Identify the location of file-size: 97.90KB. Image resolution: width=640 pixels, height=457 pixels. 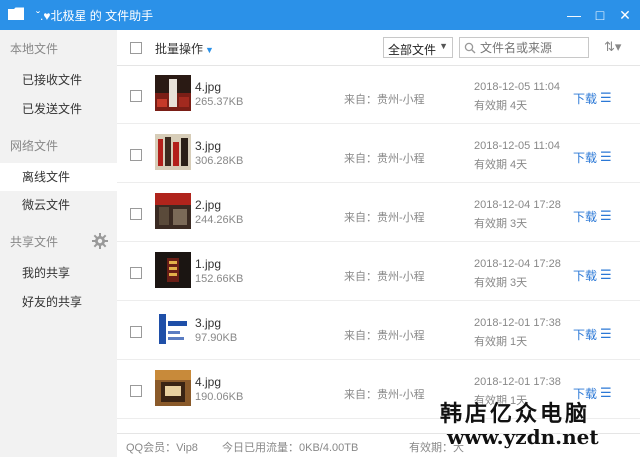
(216, 338).